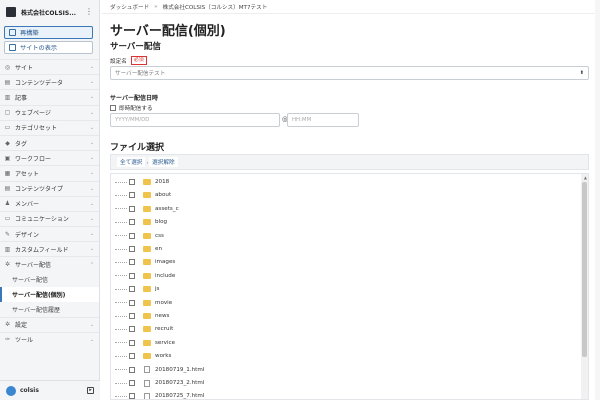 The width and height of the screenshot is (600, 400). What do you see at coordinates (21, 98) in the screenshot?
I see `sidebar-item-label: 記事` at bounding box center [21, 98].